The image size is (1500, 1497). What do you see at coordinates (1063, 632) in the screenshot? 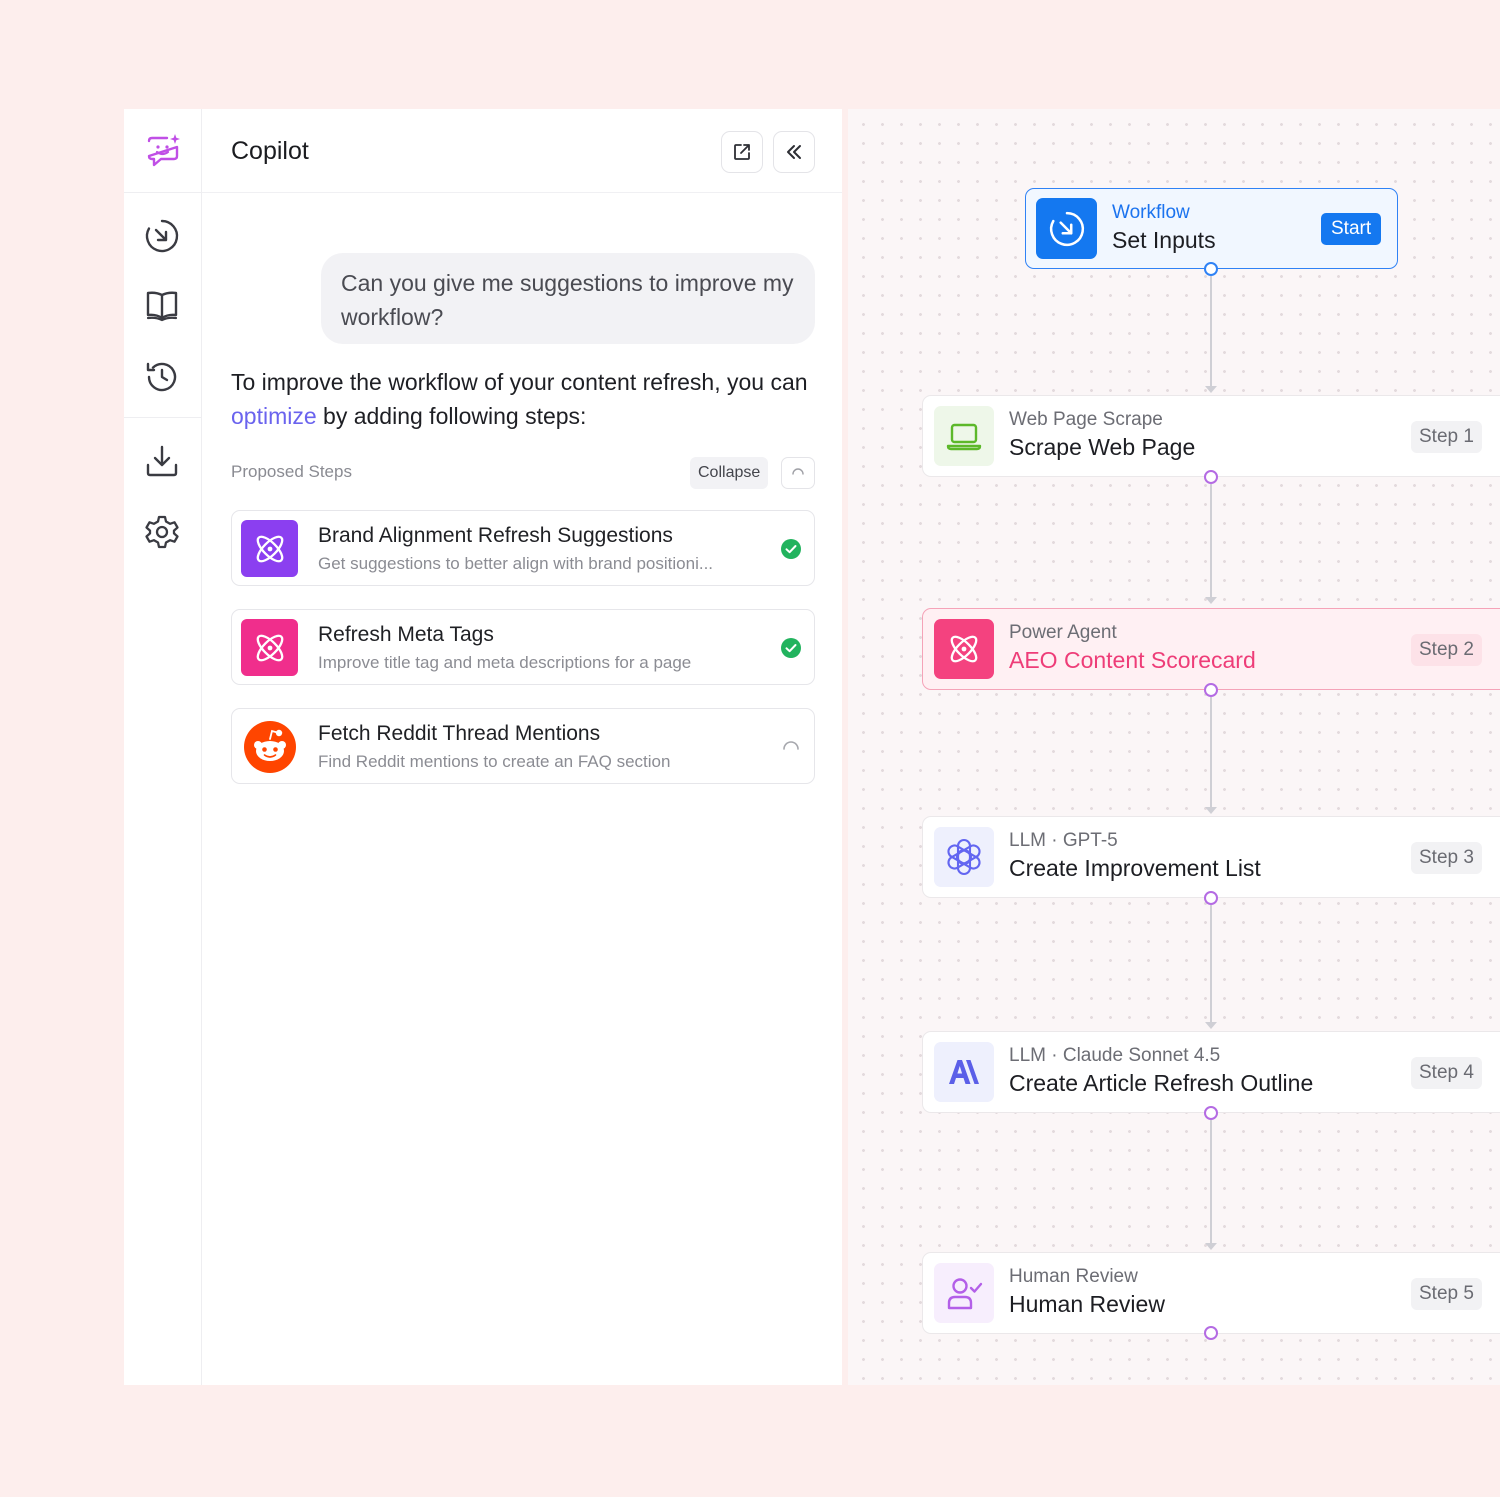
I see `node-type: Power Agent` at bounding box center [1063, 632].